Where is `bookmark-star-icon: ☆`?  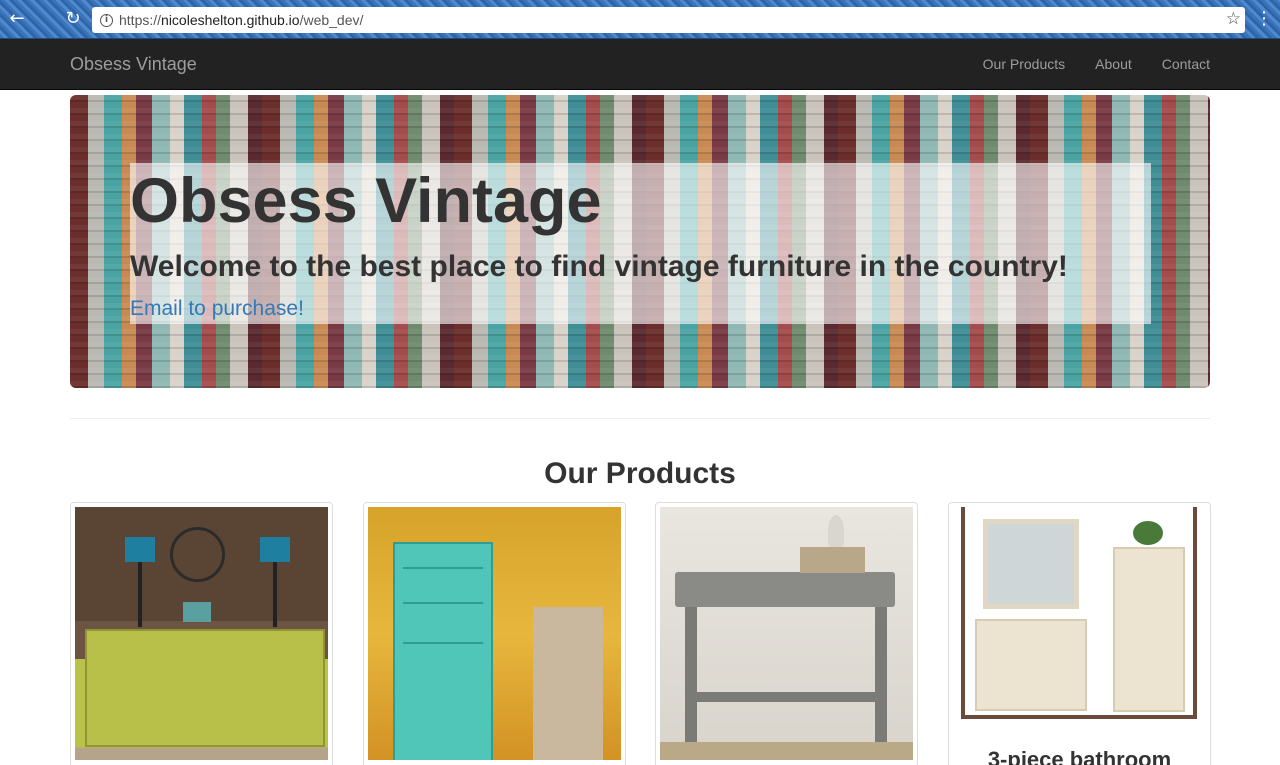
bookmark-star-icon: ☆ is located at coordinates (1233, 19).